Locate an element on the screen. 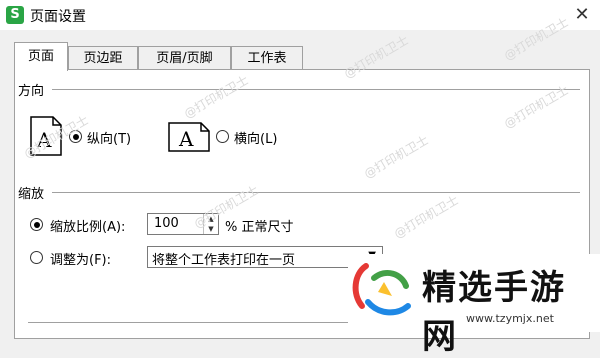 This screenshot has height=358, width=600. fit-to-label: 调整为(F): is located at coordinates (80, 258).